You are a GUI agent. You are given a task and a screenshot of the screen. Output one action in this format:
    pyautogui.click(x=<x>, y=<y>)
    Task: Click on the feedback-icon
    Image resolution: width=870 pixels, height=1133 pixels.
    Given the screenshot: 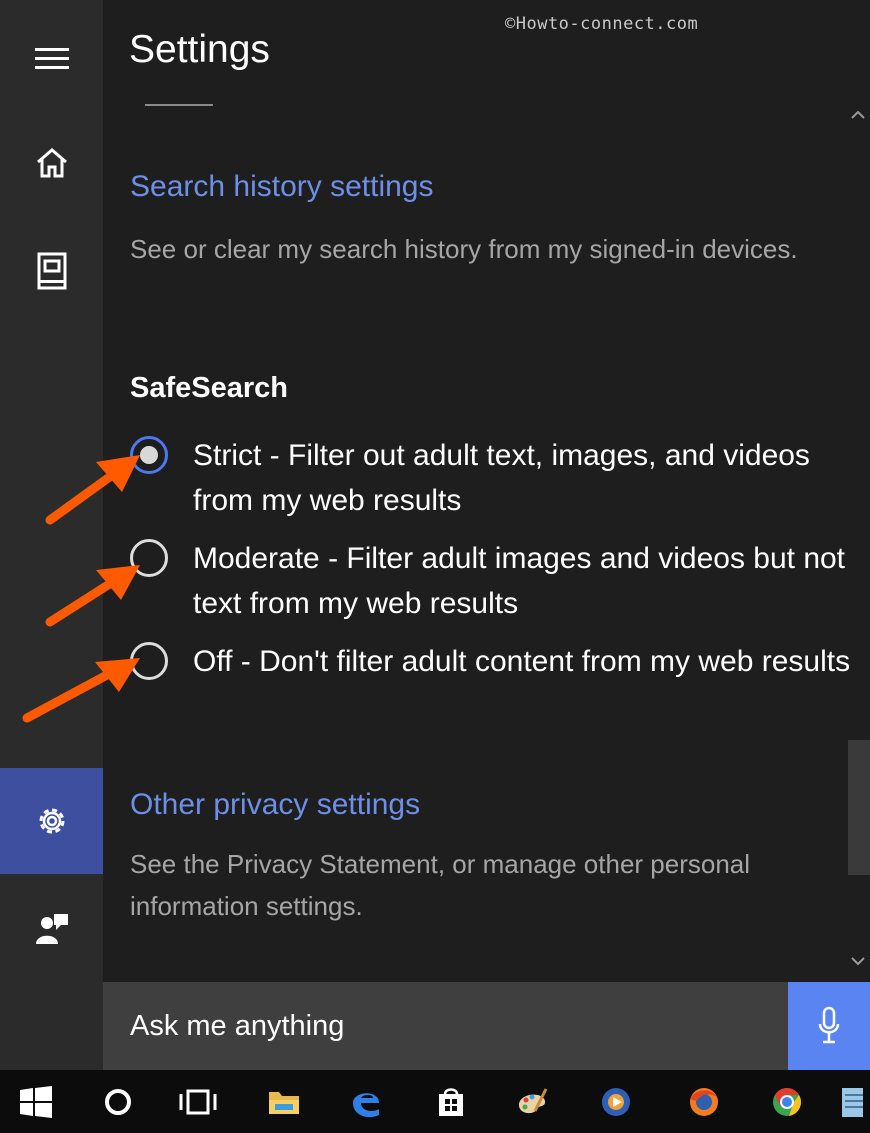 What is the action you would take?
    pyautogui.click(x=51, y=929)
    